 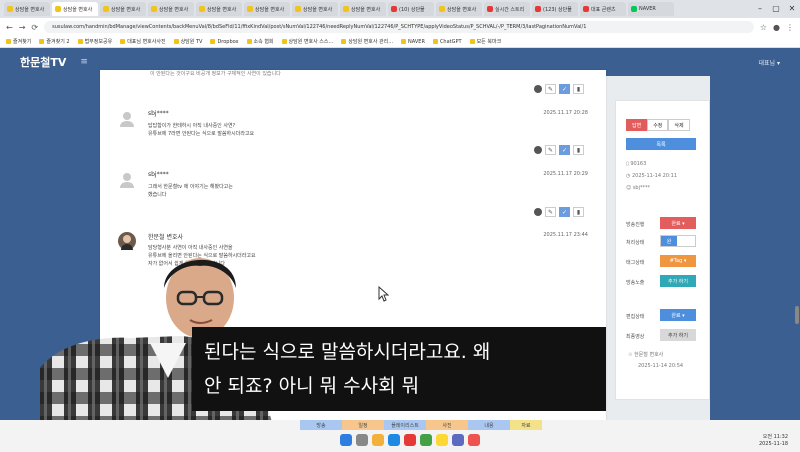 What do you see at coordinates (447, 42) in the screenshot?
I see `bookmark-item: ChatGPT` at bounding box center [447, 42].